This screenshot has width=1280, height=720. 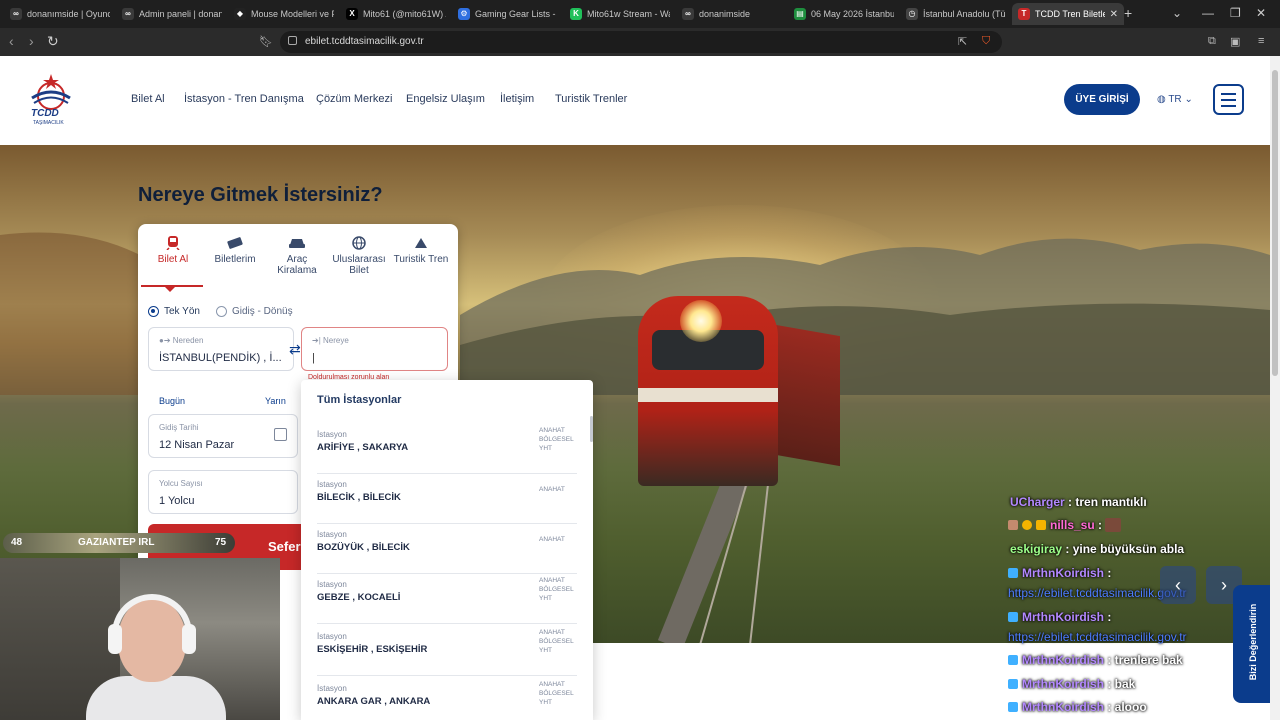 I want to click on site-info-icon, so click(x=292, y=40).